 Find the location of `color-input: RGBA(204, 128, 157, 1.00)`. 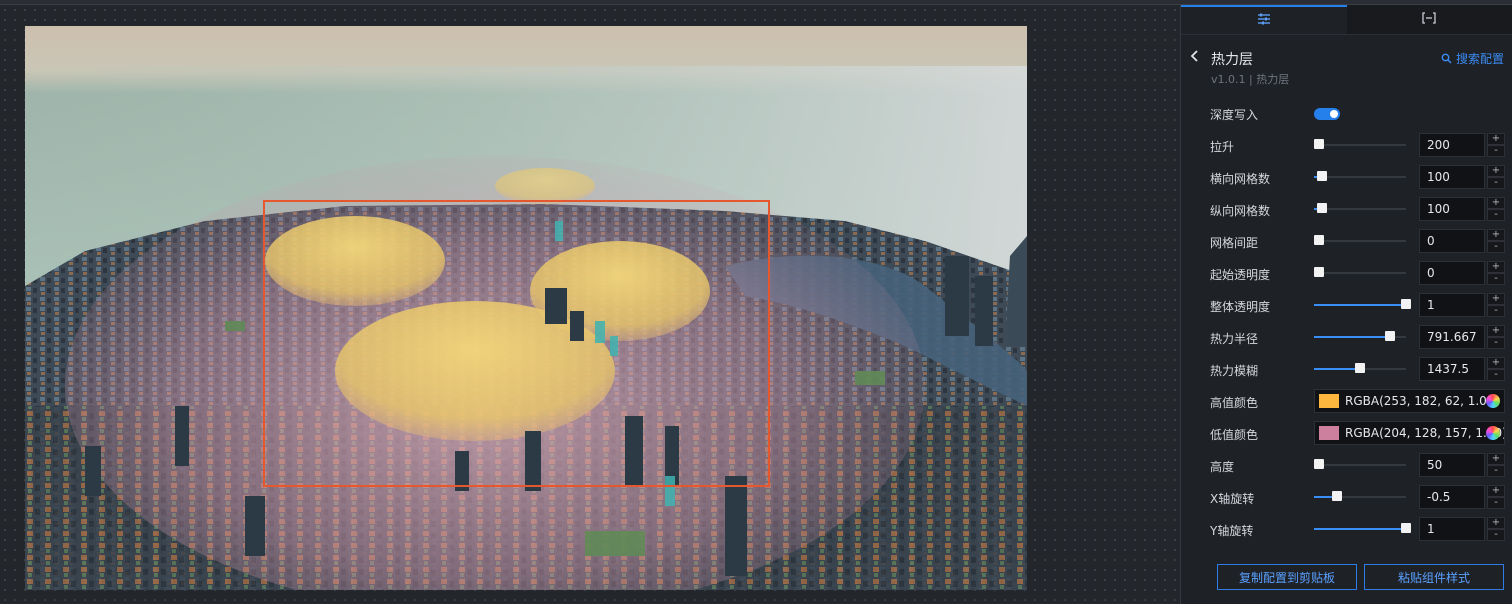

color-input: RGBA(204, 128, 157, 1.00) is located at coordinates (1409, 433).